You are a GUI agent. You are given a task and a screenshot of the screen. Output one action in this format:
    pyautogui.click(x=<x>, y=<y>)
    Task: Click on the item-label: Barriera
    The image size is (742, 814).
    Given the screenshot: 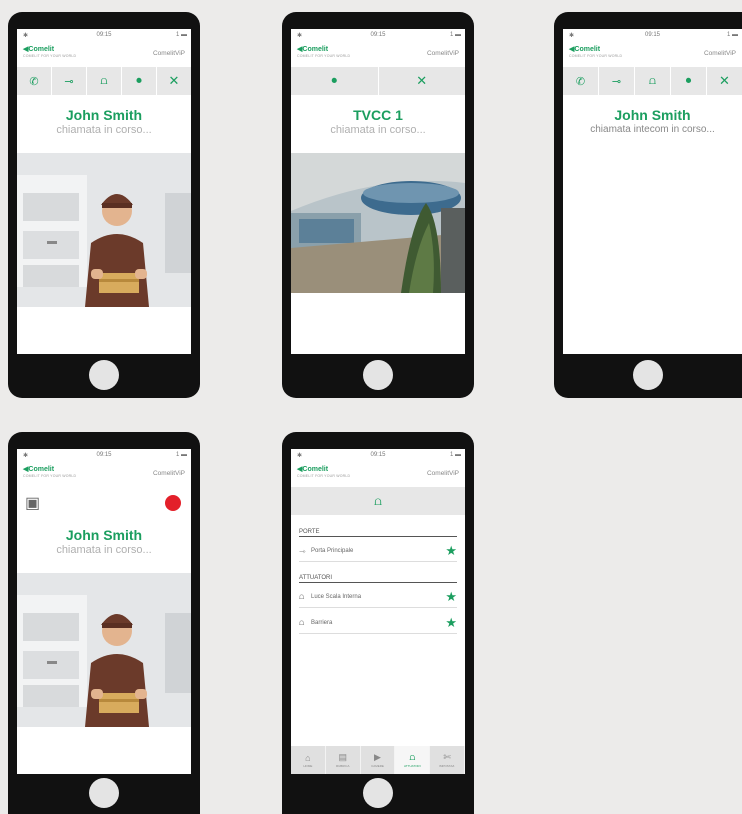 What is the action you would take?
    pyautogui.click(x=322, y=623)
    